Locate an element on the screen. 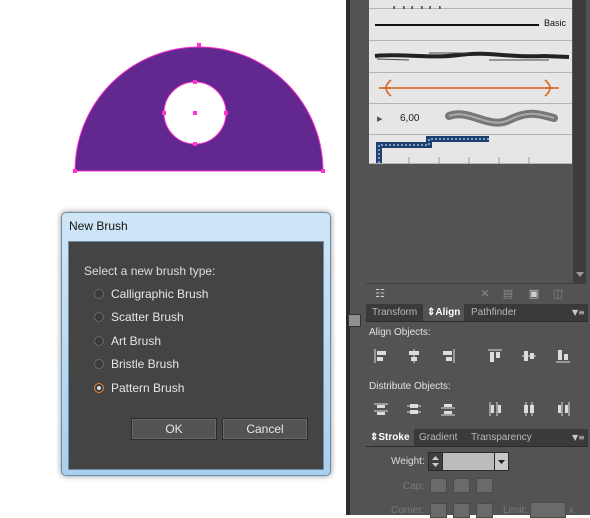  stroke-panel-tabs: ⇕Stroke Gradient Transparency ▼≡ is located at coordinates (477, 438).